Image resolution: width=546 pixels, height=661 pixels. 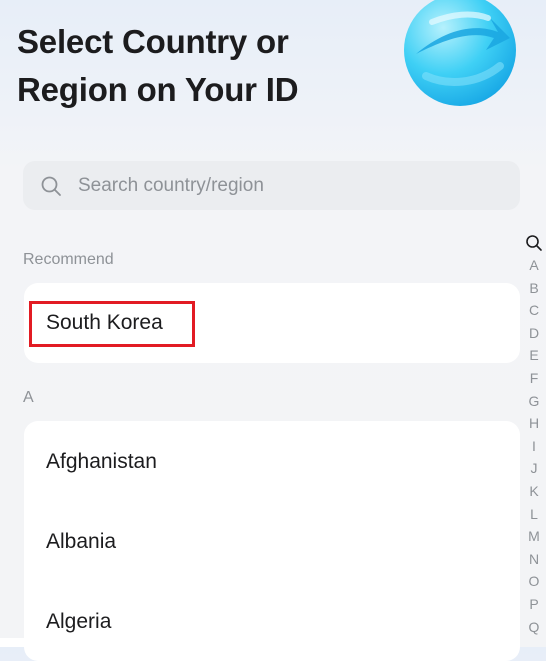 I want to click on index-letter: E, so click(x=534, y=355).